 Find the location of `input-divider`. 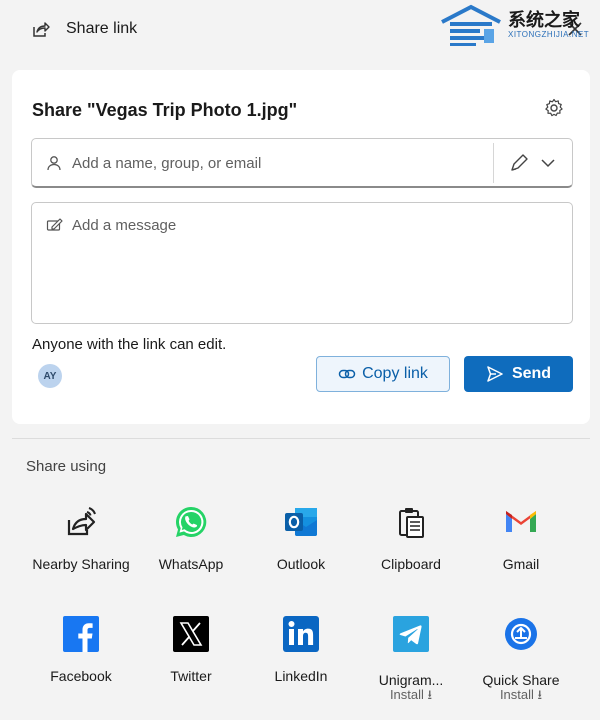

input-divider is located at coordinates (493, 163).